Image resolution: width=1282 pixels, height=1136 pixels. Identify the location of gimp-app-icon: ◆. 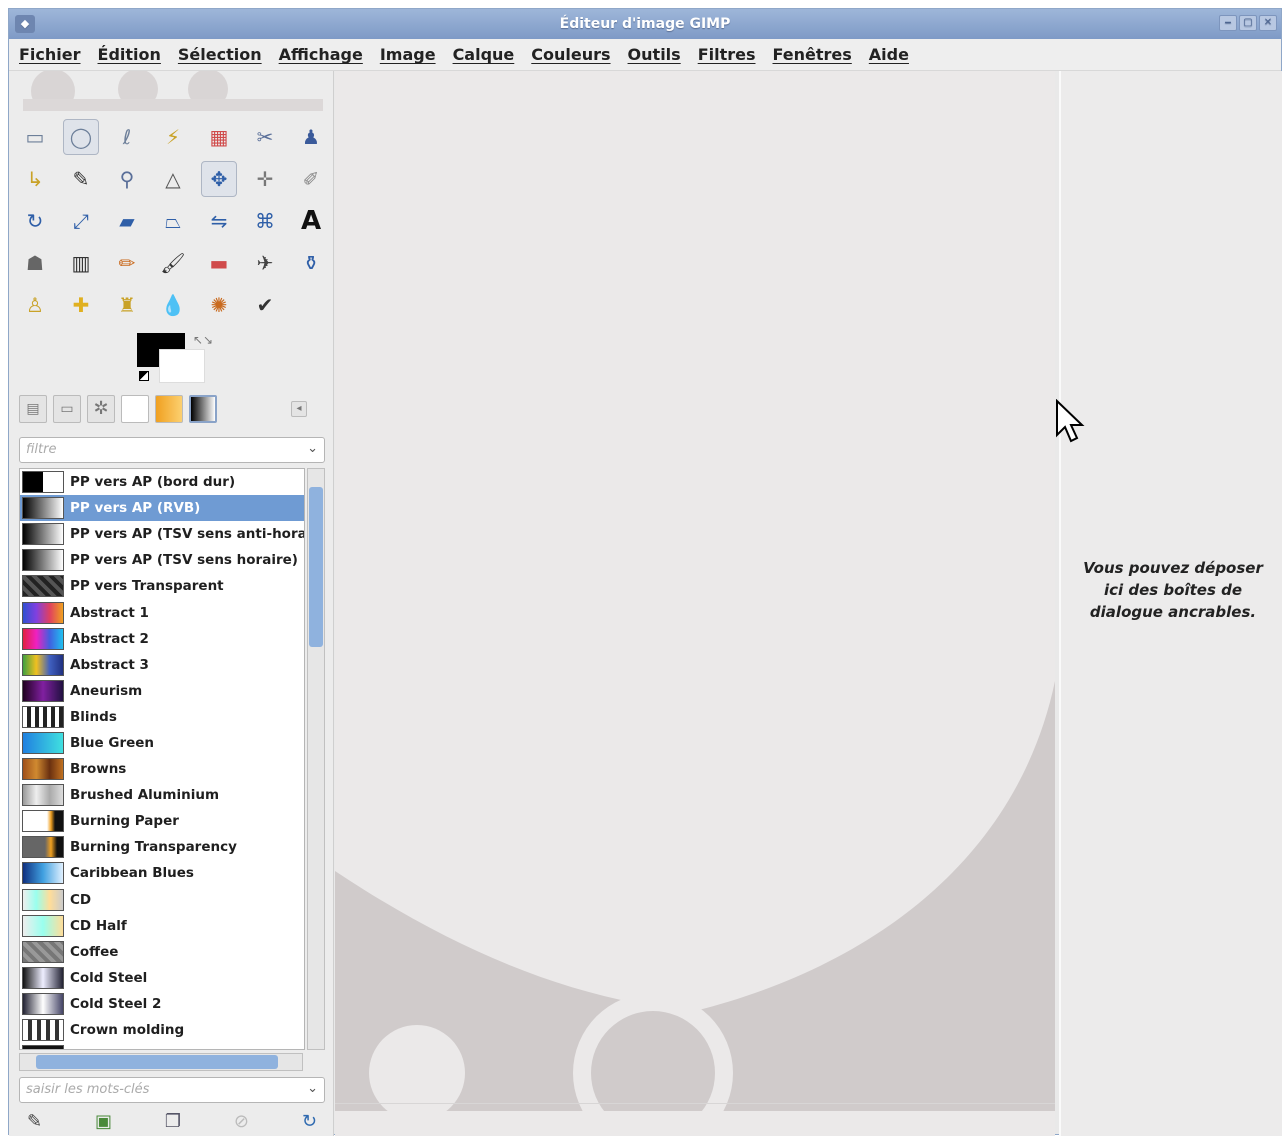
(25, 24).